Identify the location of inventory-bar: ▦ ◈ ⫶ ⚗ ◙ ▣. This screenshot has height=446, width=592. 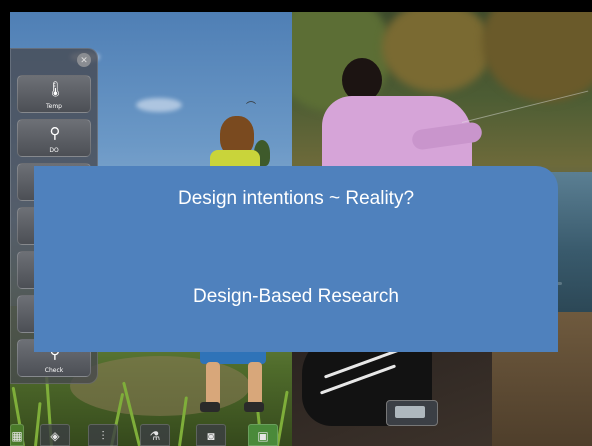
(151, 434).